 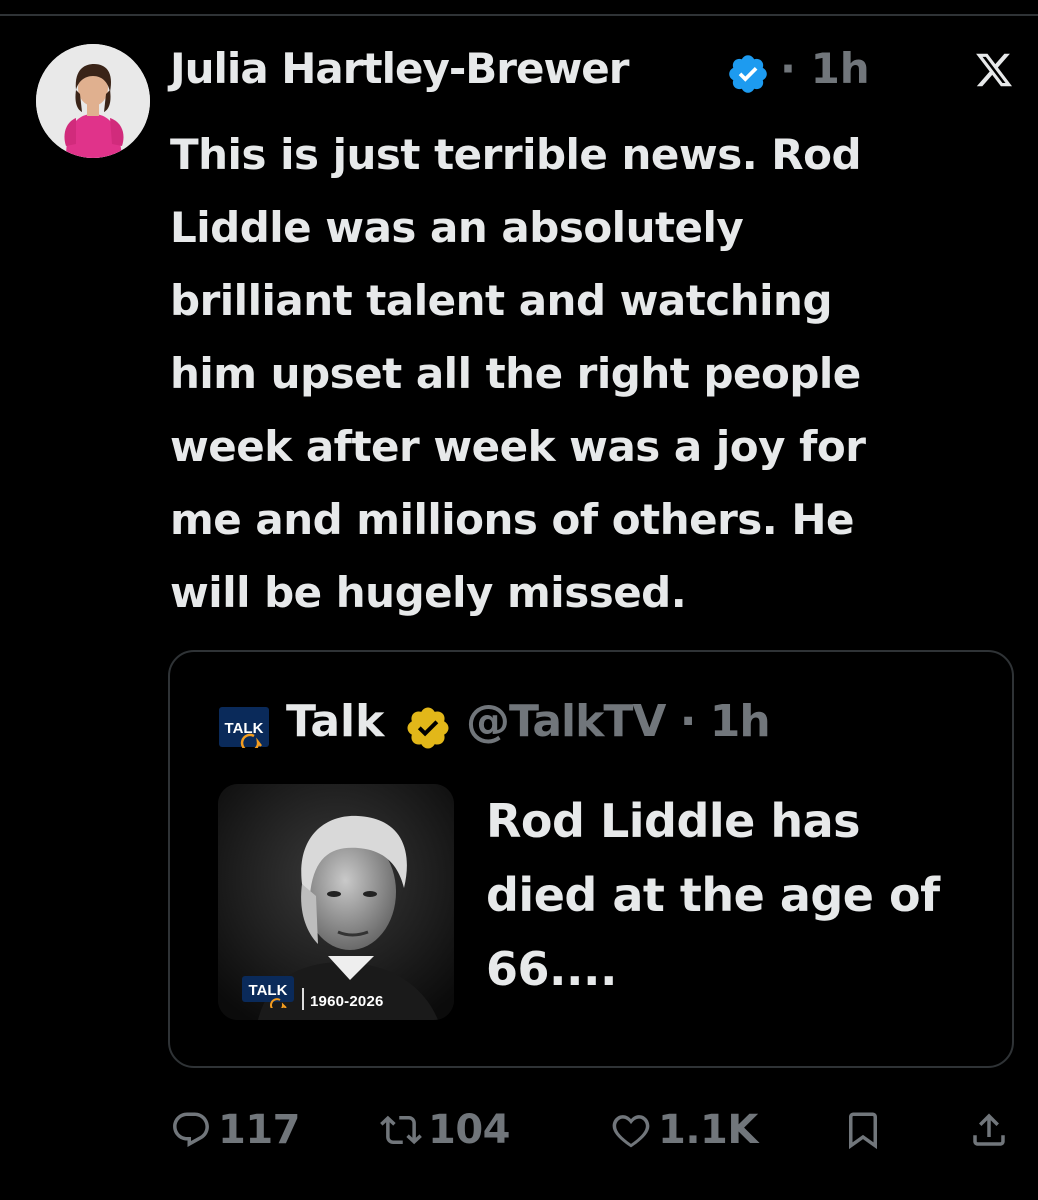 I want to click on bookmark-button, so click(x=863, y=1130).